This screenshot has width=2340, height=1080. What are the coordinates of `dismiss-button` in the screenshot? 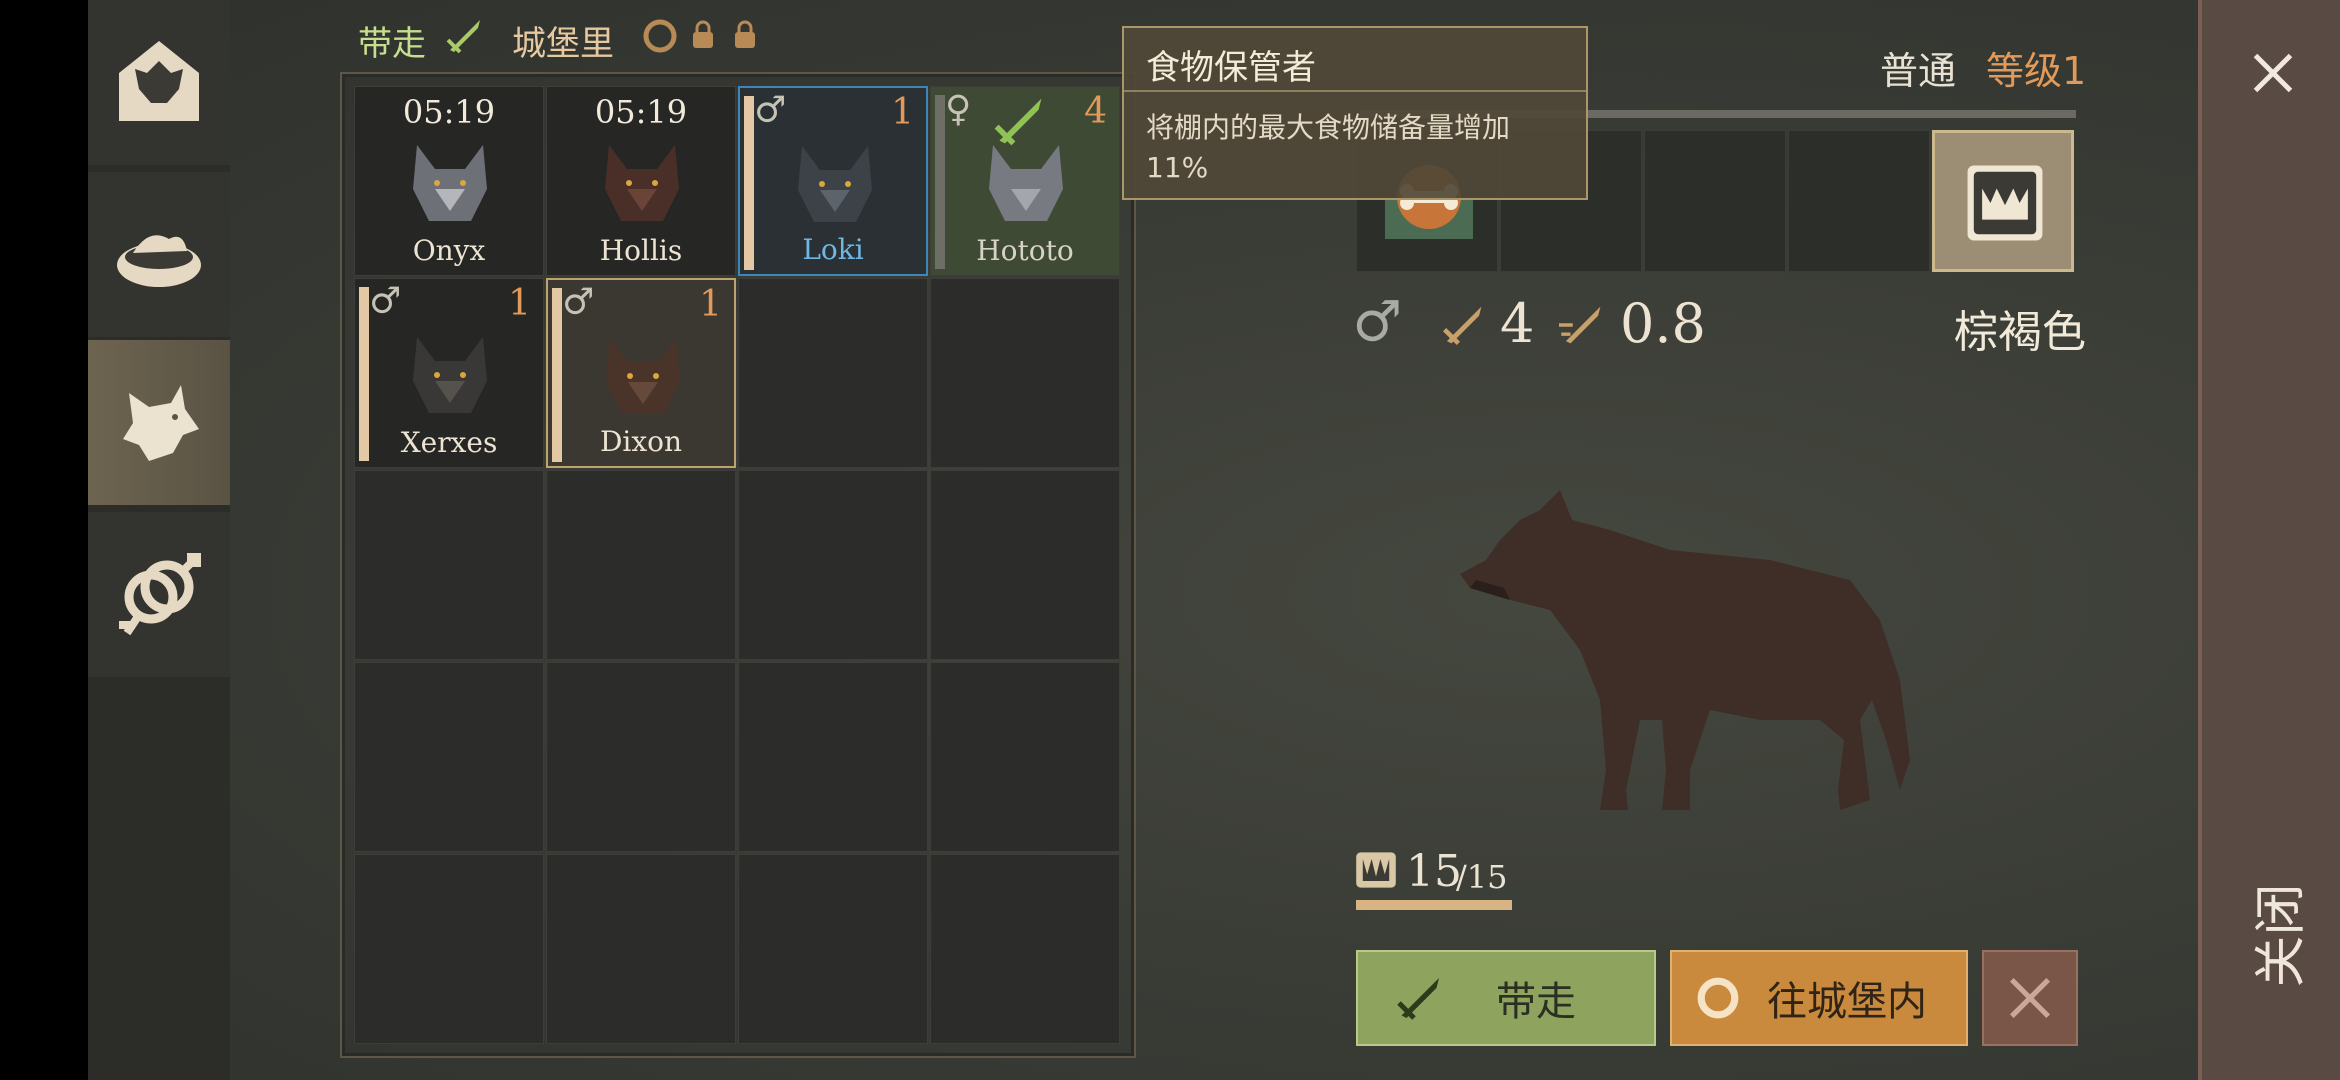 It's located at (2030, 998).